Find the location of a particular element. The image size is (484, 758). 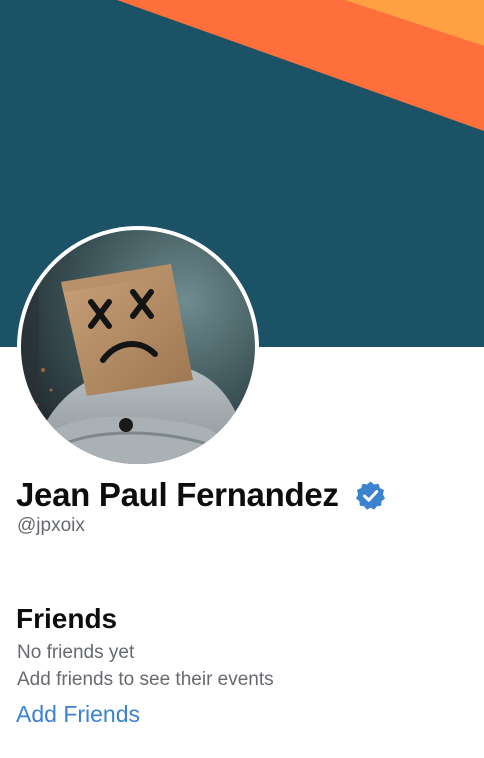

avatar is located at coordinates (138, 347).